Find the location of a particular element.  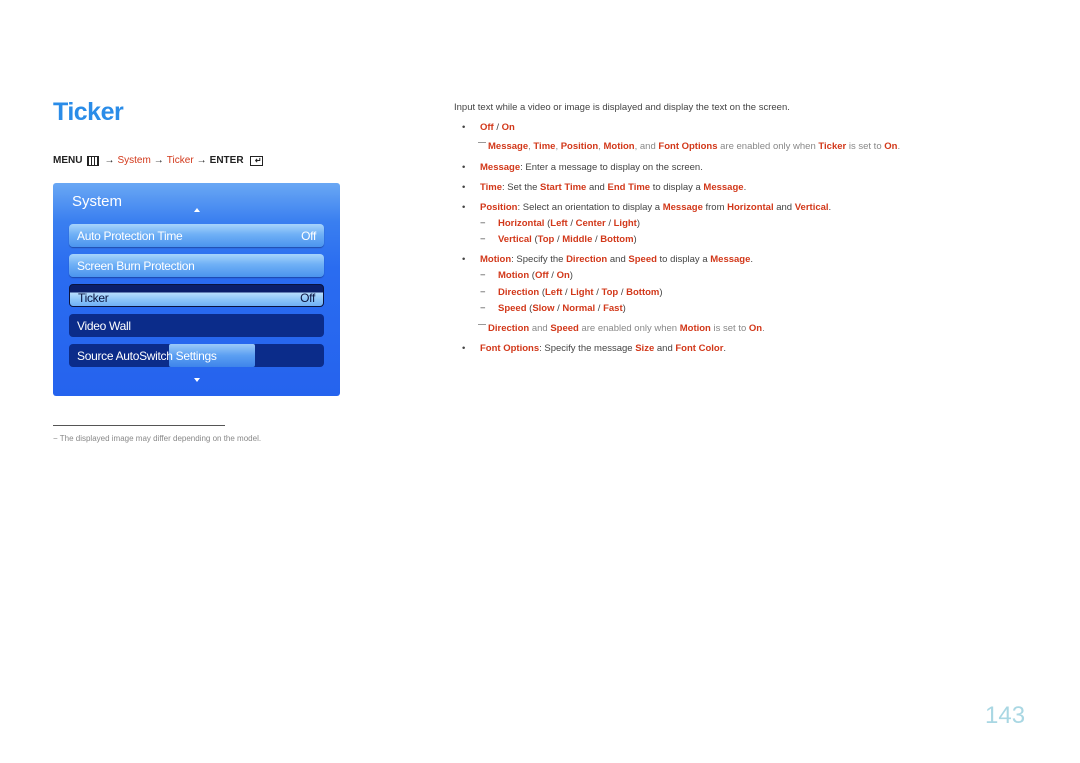

triangle-up-icon is located at coordinates (197, 210).